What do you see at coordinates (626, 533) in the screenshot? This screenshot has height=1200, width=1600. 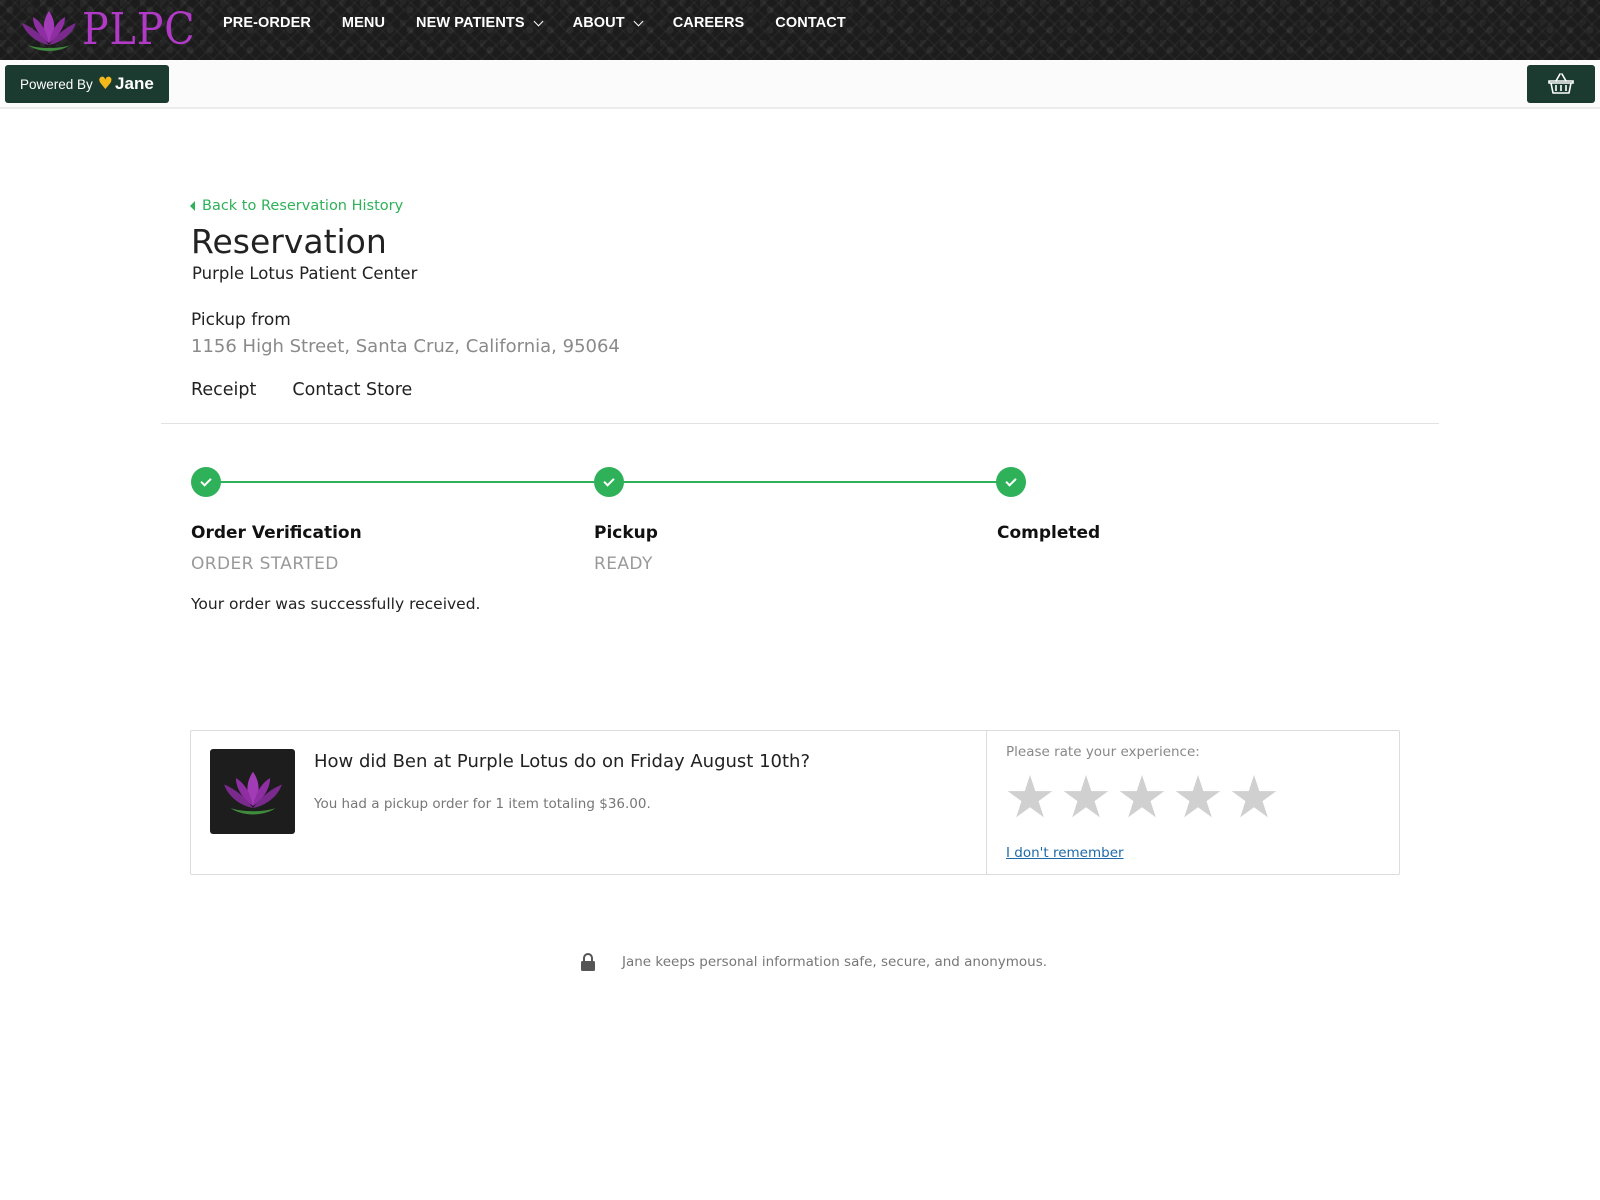 I see `step-title: Pickup` at bounding box center [626, 533].